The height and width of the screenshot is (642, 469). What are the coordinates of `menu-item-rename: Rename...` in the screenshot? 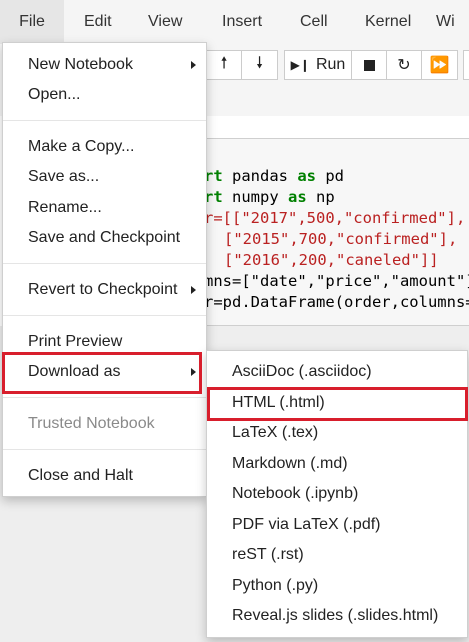 It's located at (104, 208).